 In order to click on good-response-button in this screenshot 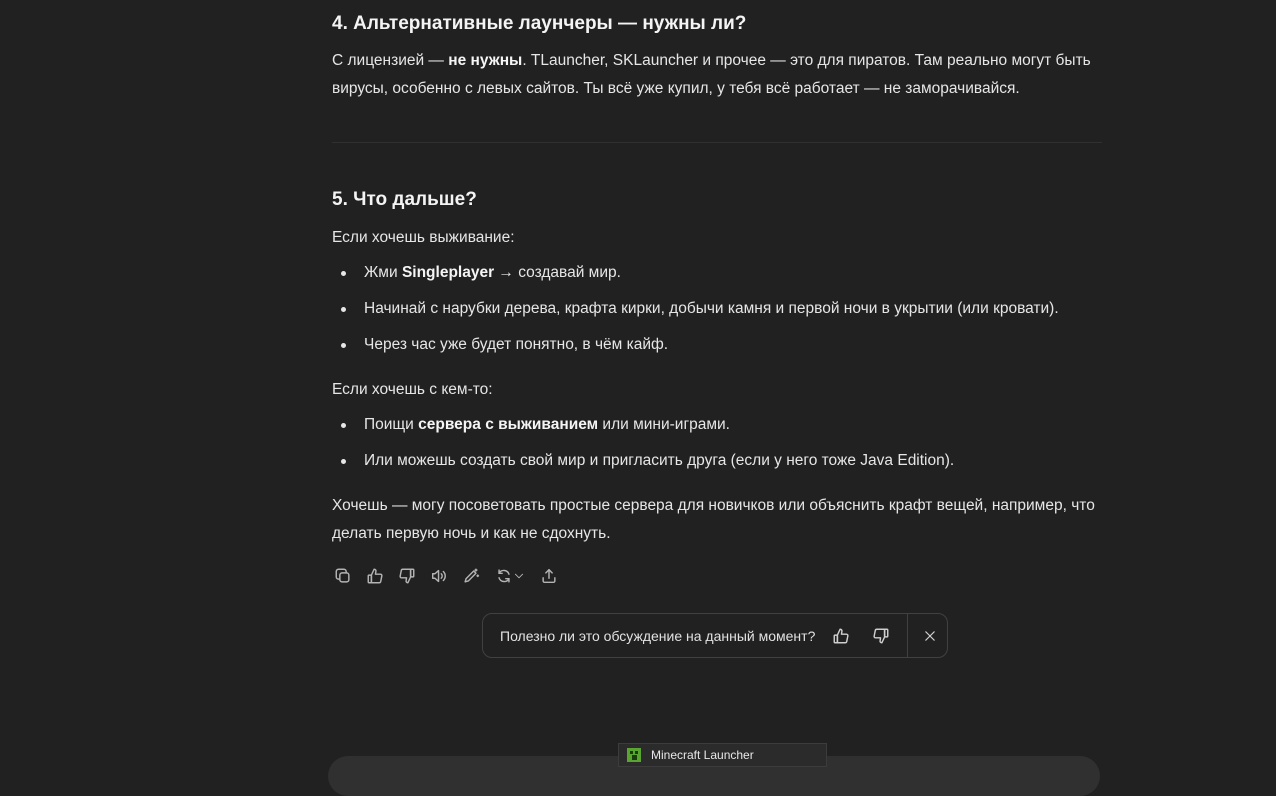, I will do `click(375, 576)`.